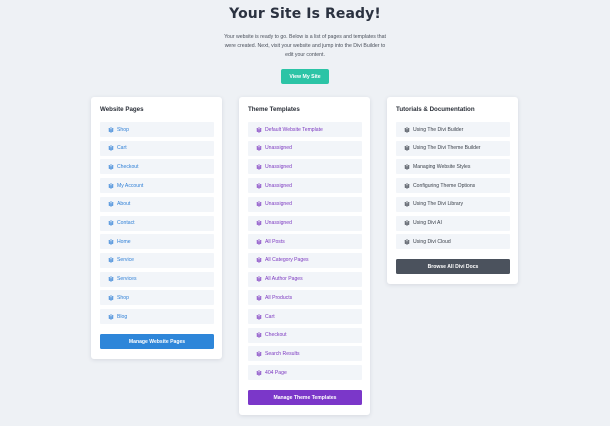  What do you see at coordinates (122, 148) in the screenshot?
I see `website-page-item-label: Cart` at bounding box center [122, 148].